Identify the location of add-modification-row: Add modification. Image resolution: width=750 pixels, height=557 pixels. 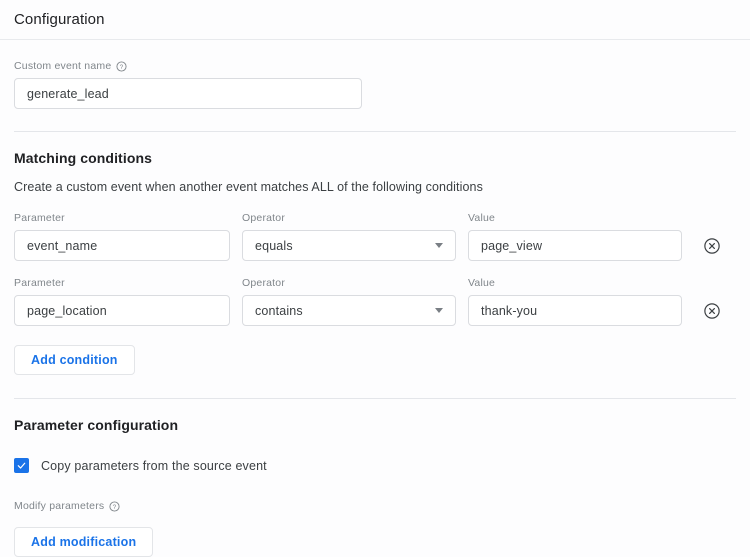
(375, 542).